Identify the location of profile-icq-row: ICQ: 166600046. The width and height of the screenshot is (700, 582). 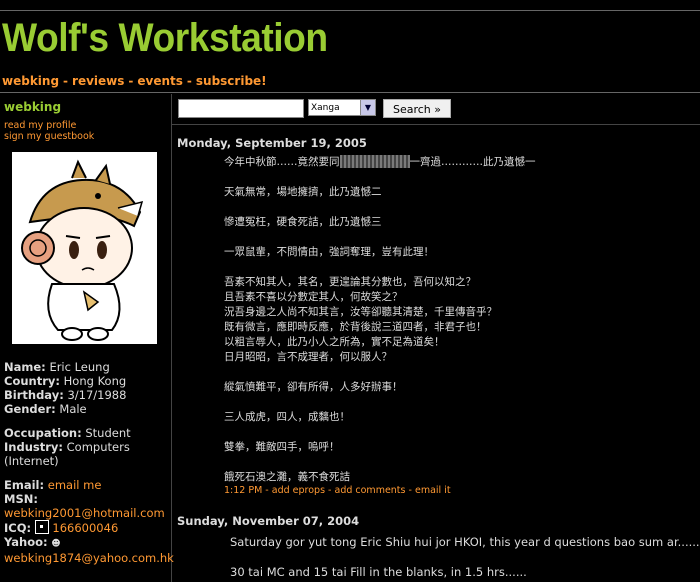
(88, 527).